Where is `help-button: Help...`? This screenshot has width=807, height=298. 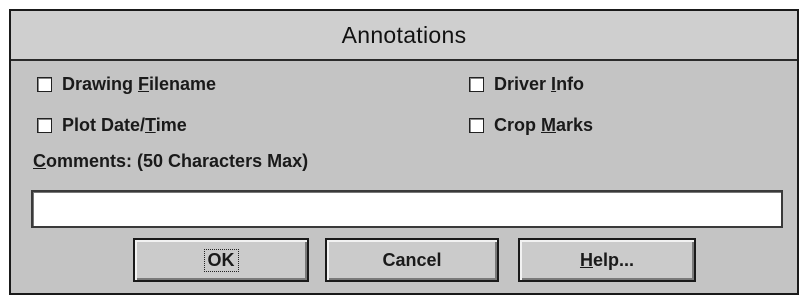
help-button: Help... is located at coordinates (607, 260).